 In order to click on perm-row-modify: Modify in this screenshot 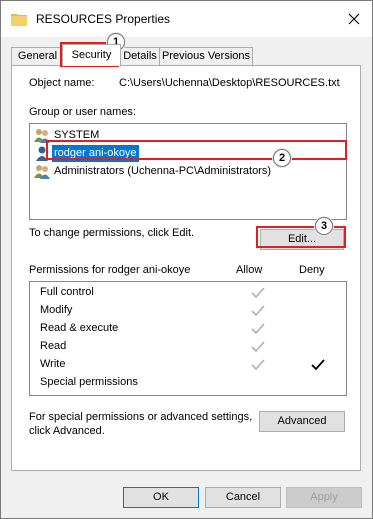, I will do `click(56, 310)`.